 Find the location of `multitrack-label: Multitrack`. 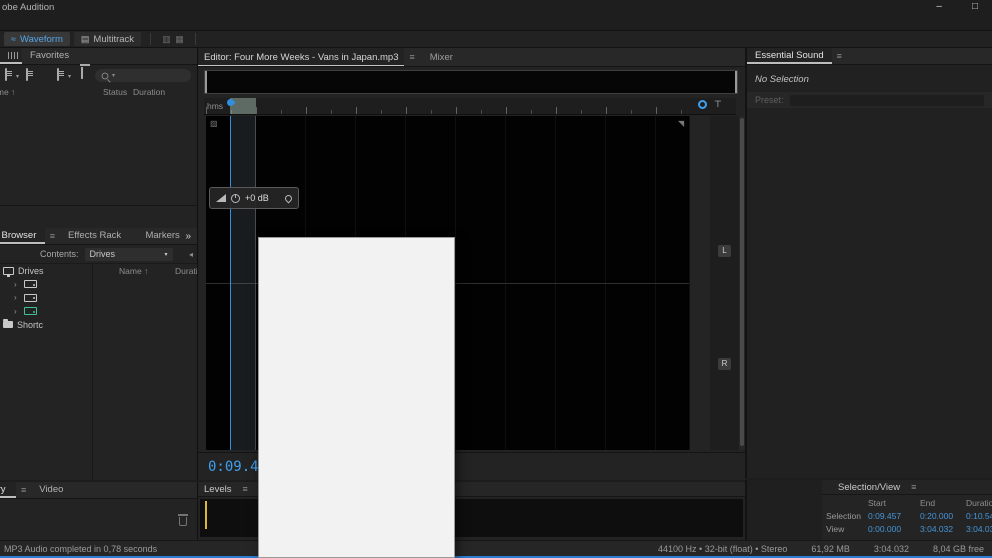

multitrack-label: Multitrack is located at coordinates (114, 39).